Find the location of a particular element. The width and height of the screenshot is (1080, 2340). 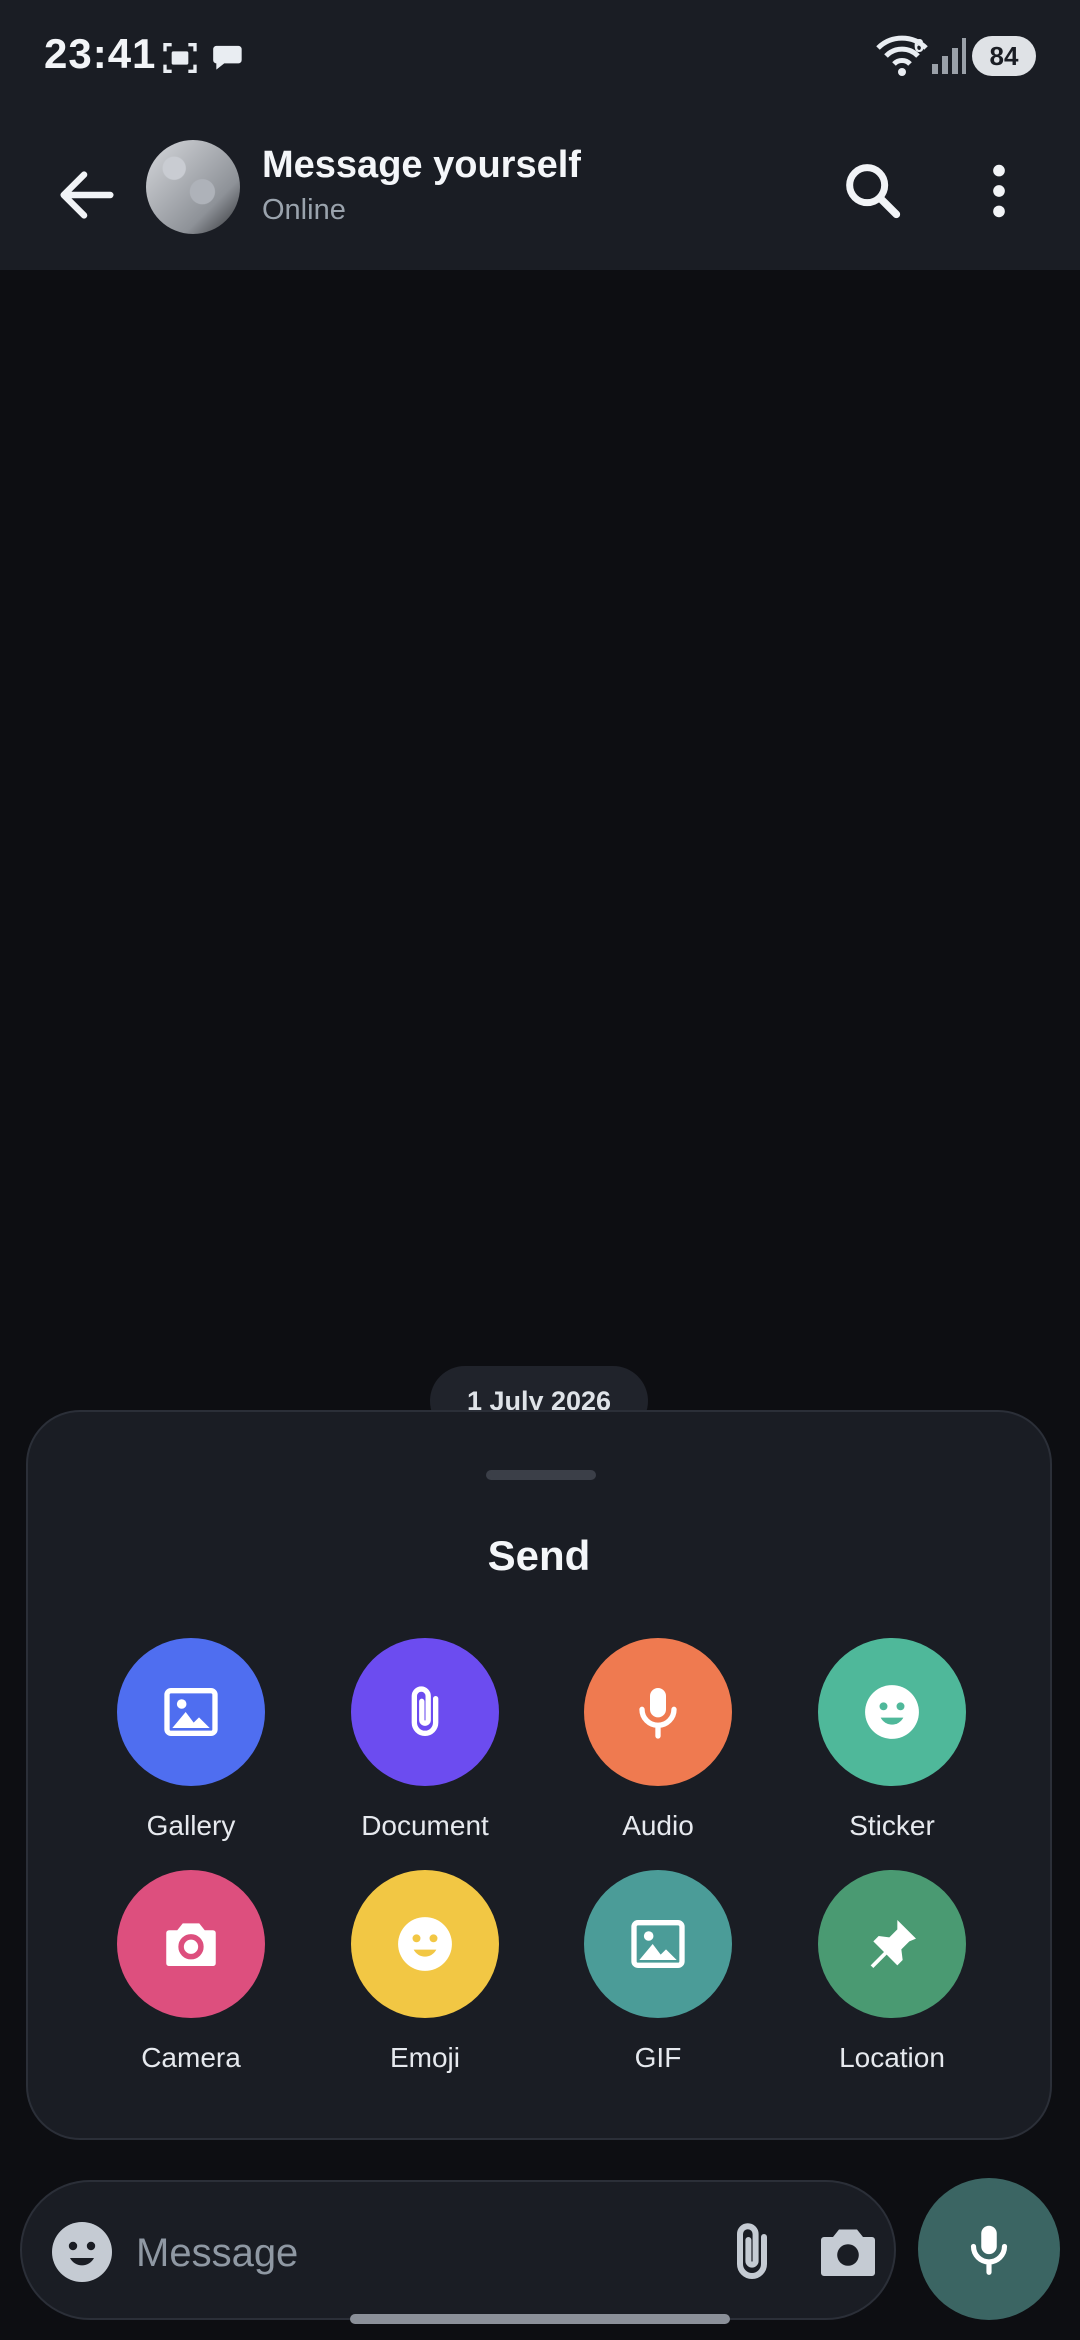

option-label: Location is located at coordinates (892, 2057).